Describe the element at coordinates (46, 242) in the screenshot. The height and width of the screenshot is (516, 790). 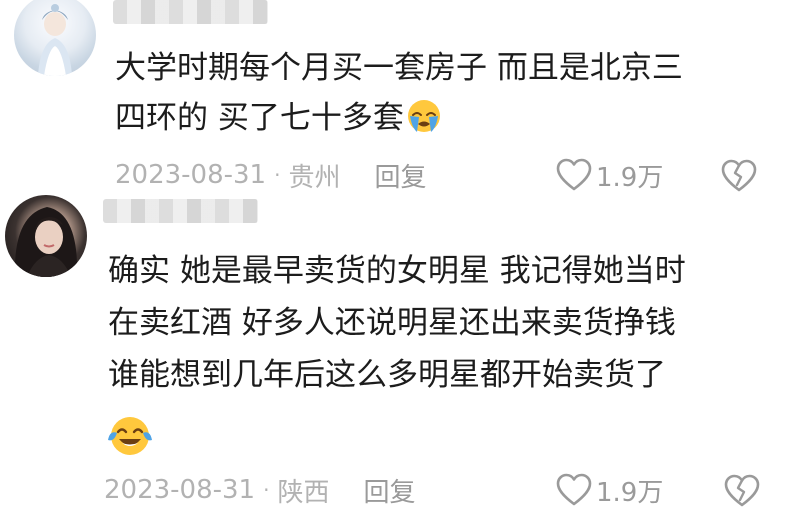
I see `woman-photo-avatar-icon` at that location.